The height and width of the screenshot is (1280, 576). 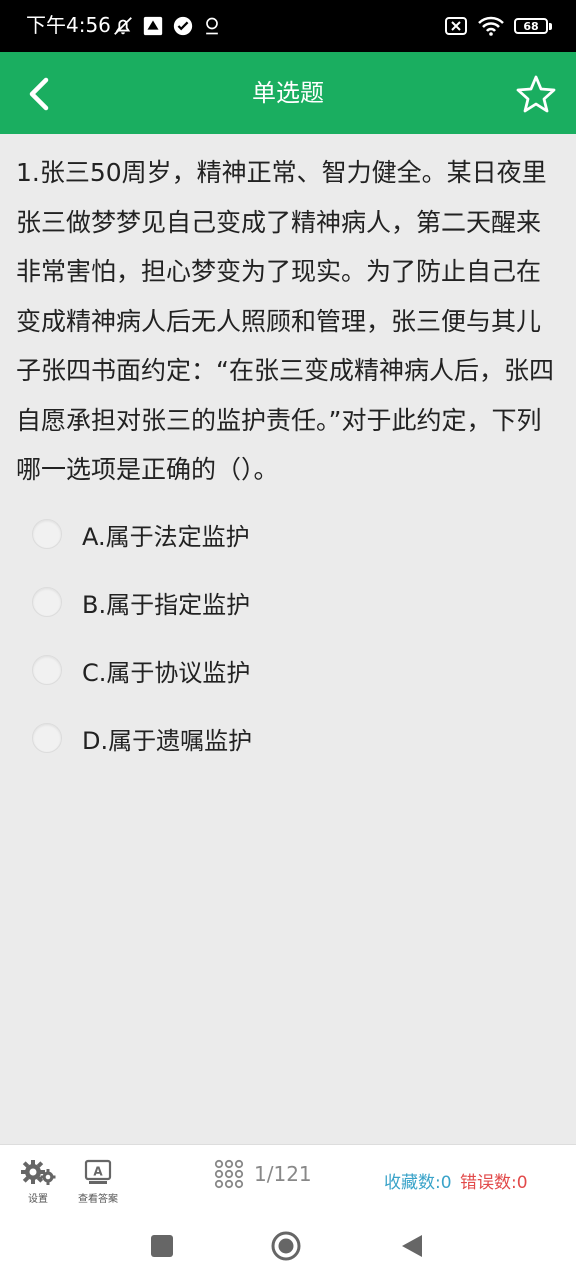 I want to click on gears-icon, so click(x=38, y=1172).